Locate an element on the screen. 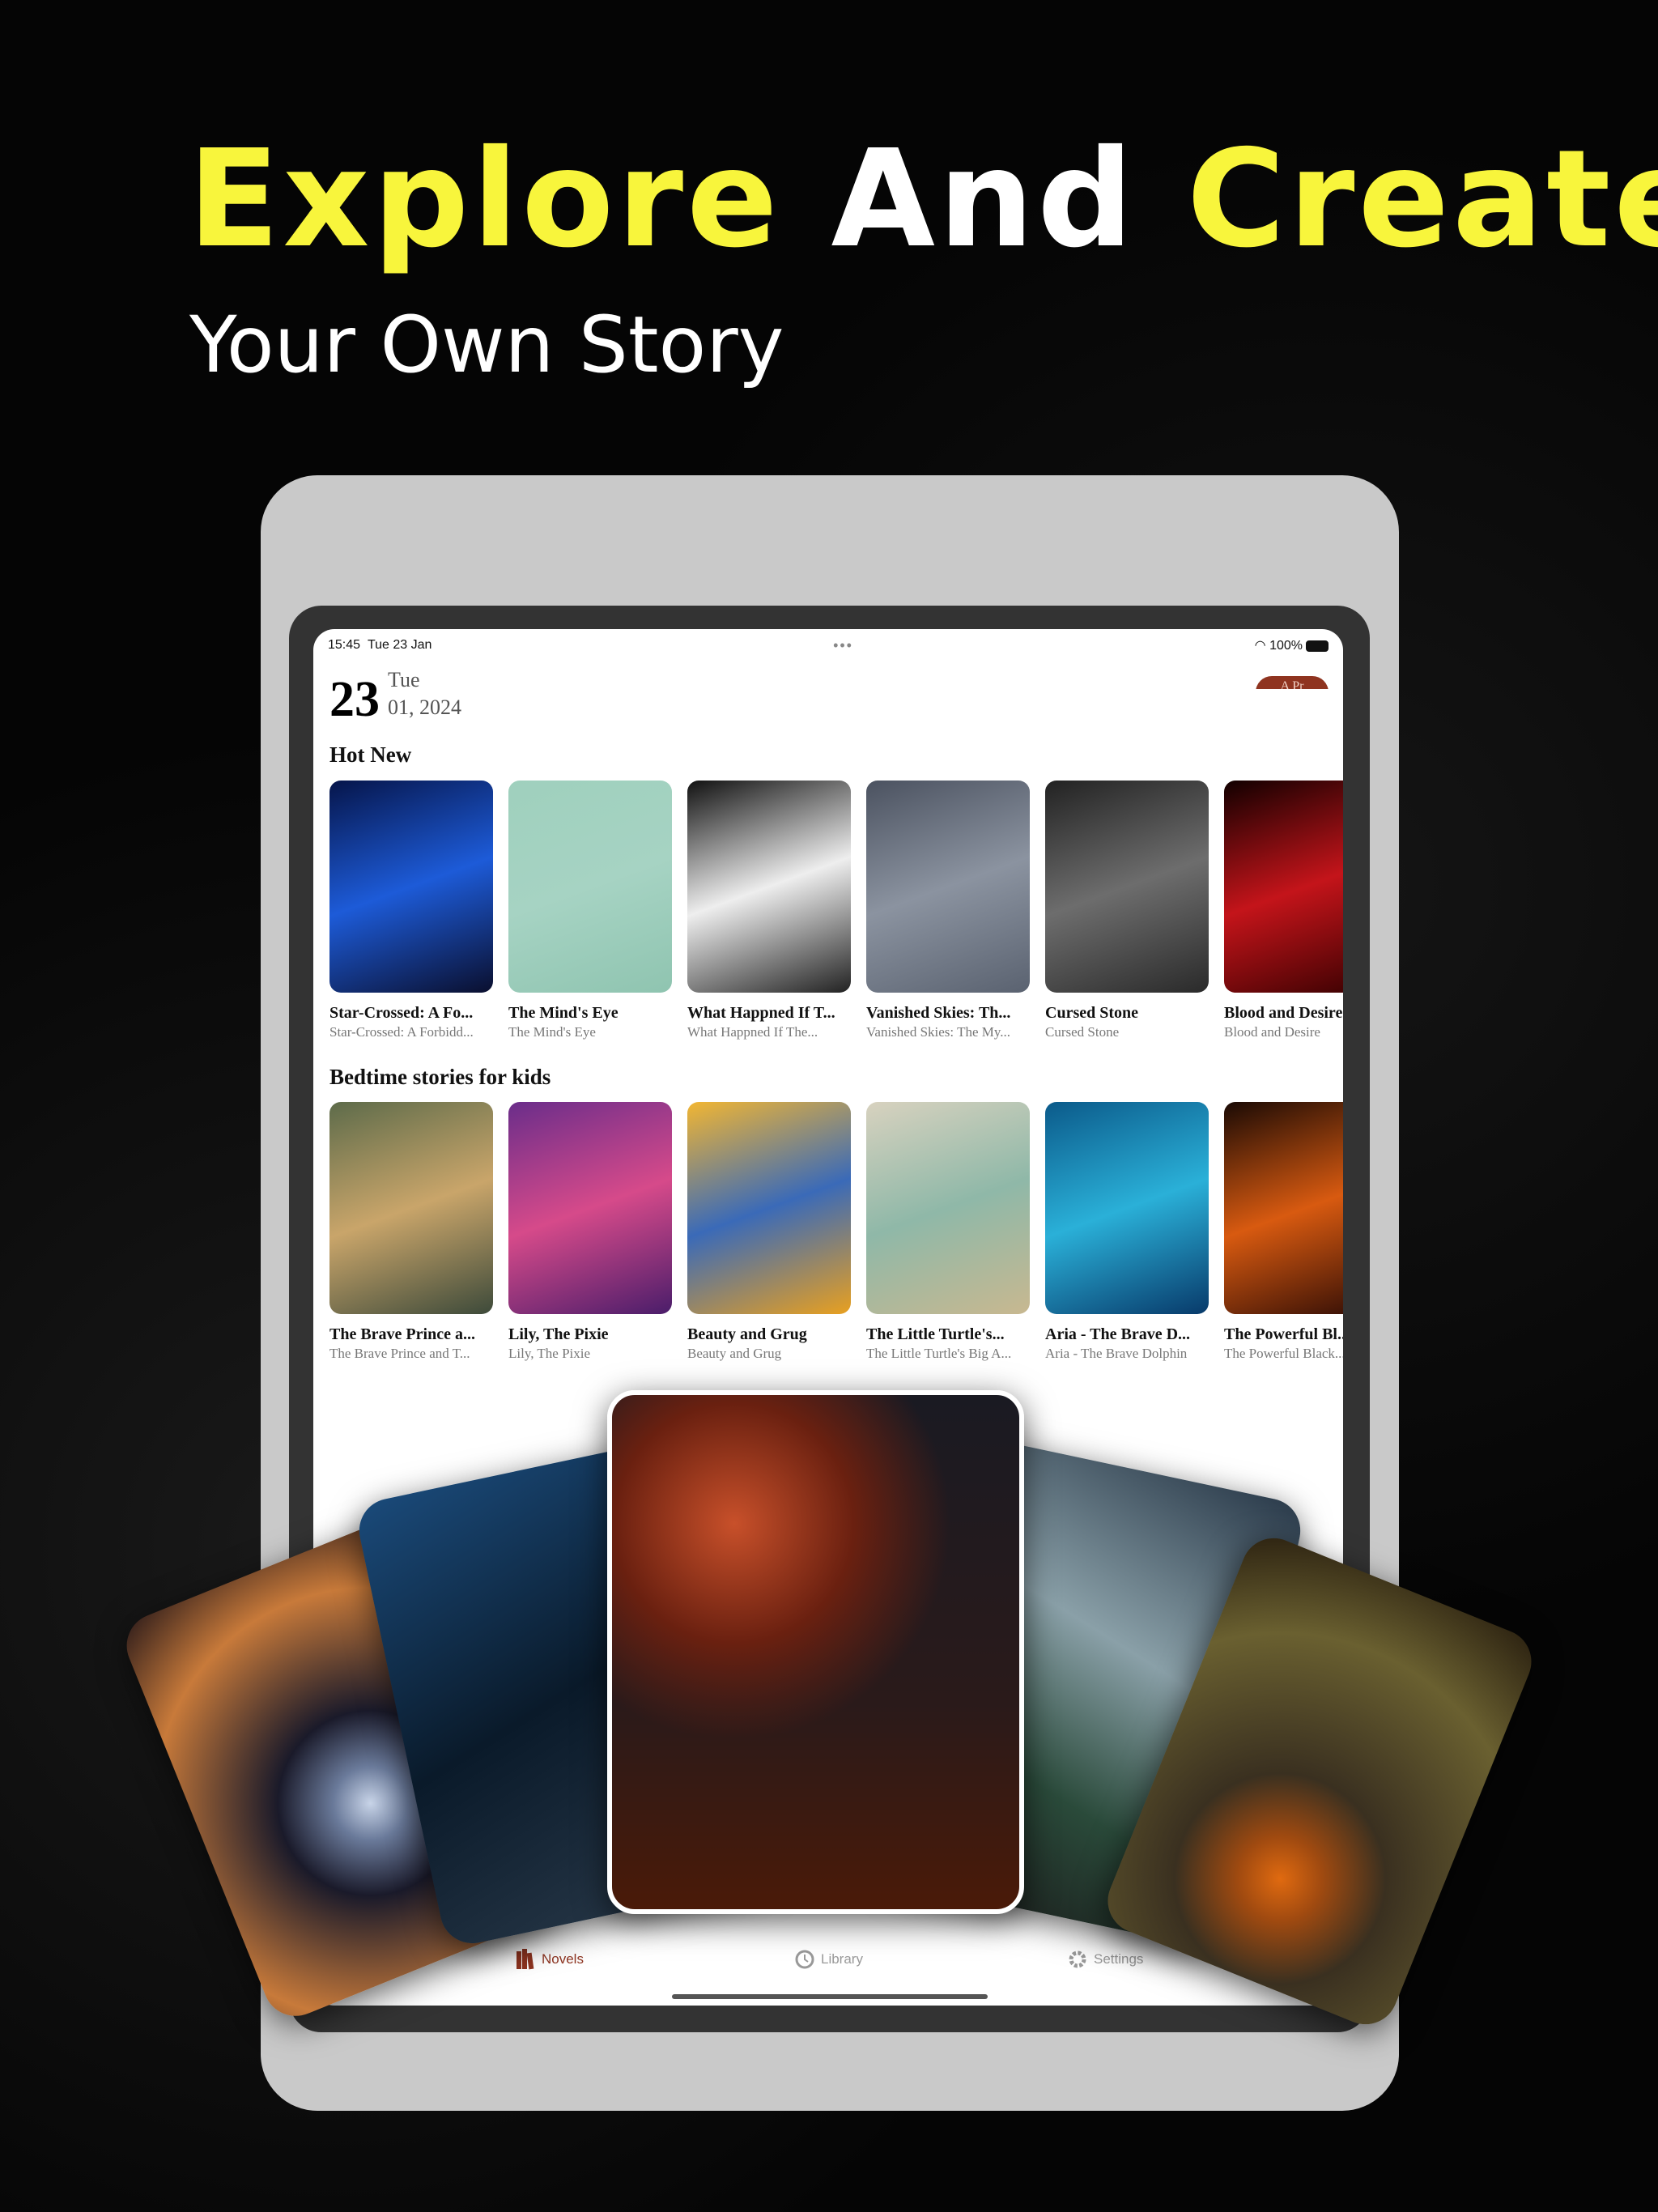 The image size is (1658, 2212). book-subtitle: Aria - The Brave Dolphin is located at coordinates (1116, 1354).